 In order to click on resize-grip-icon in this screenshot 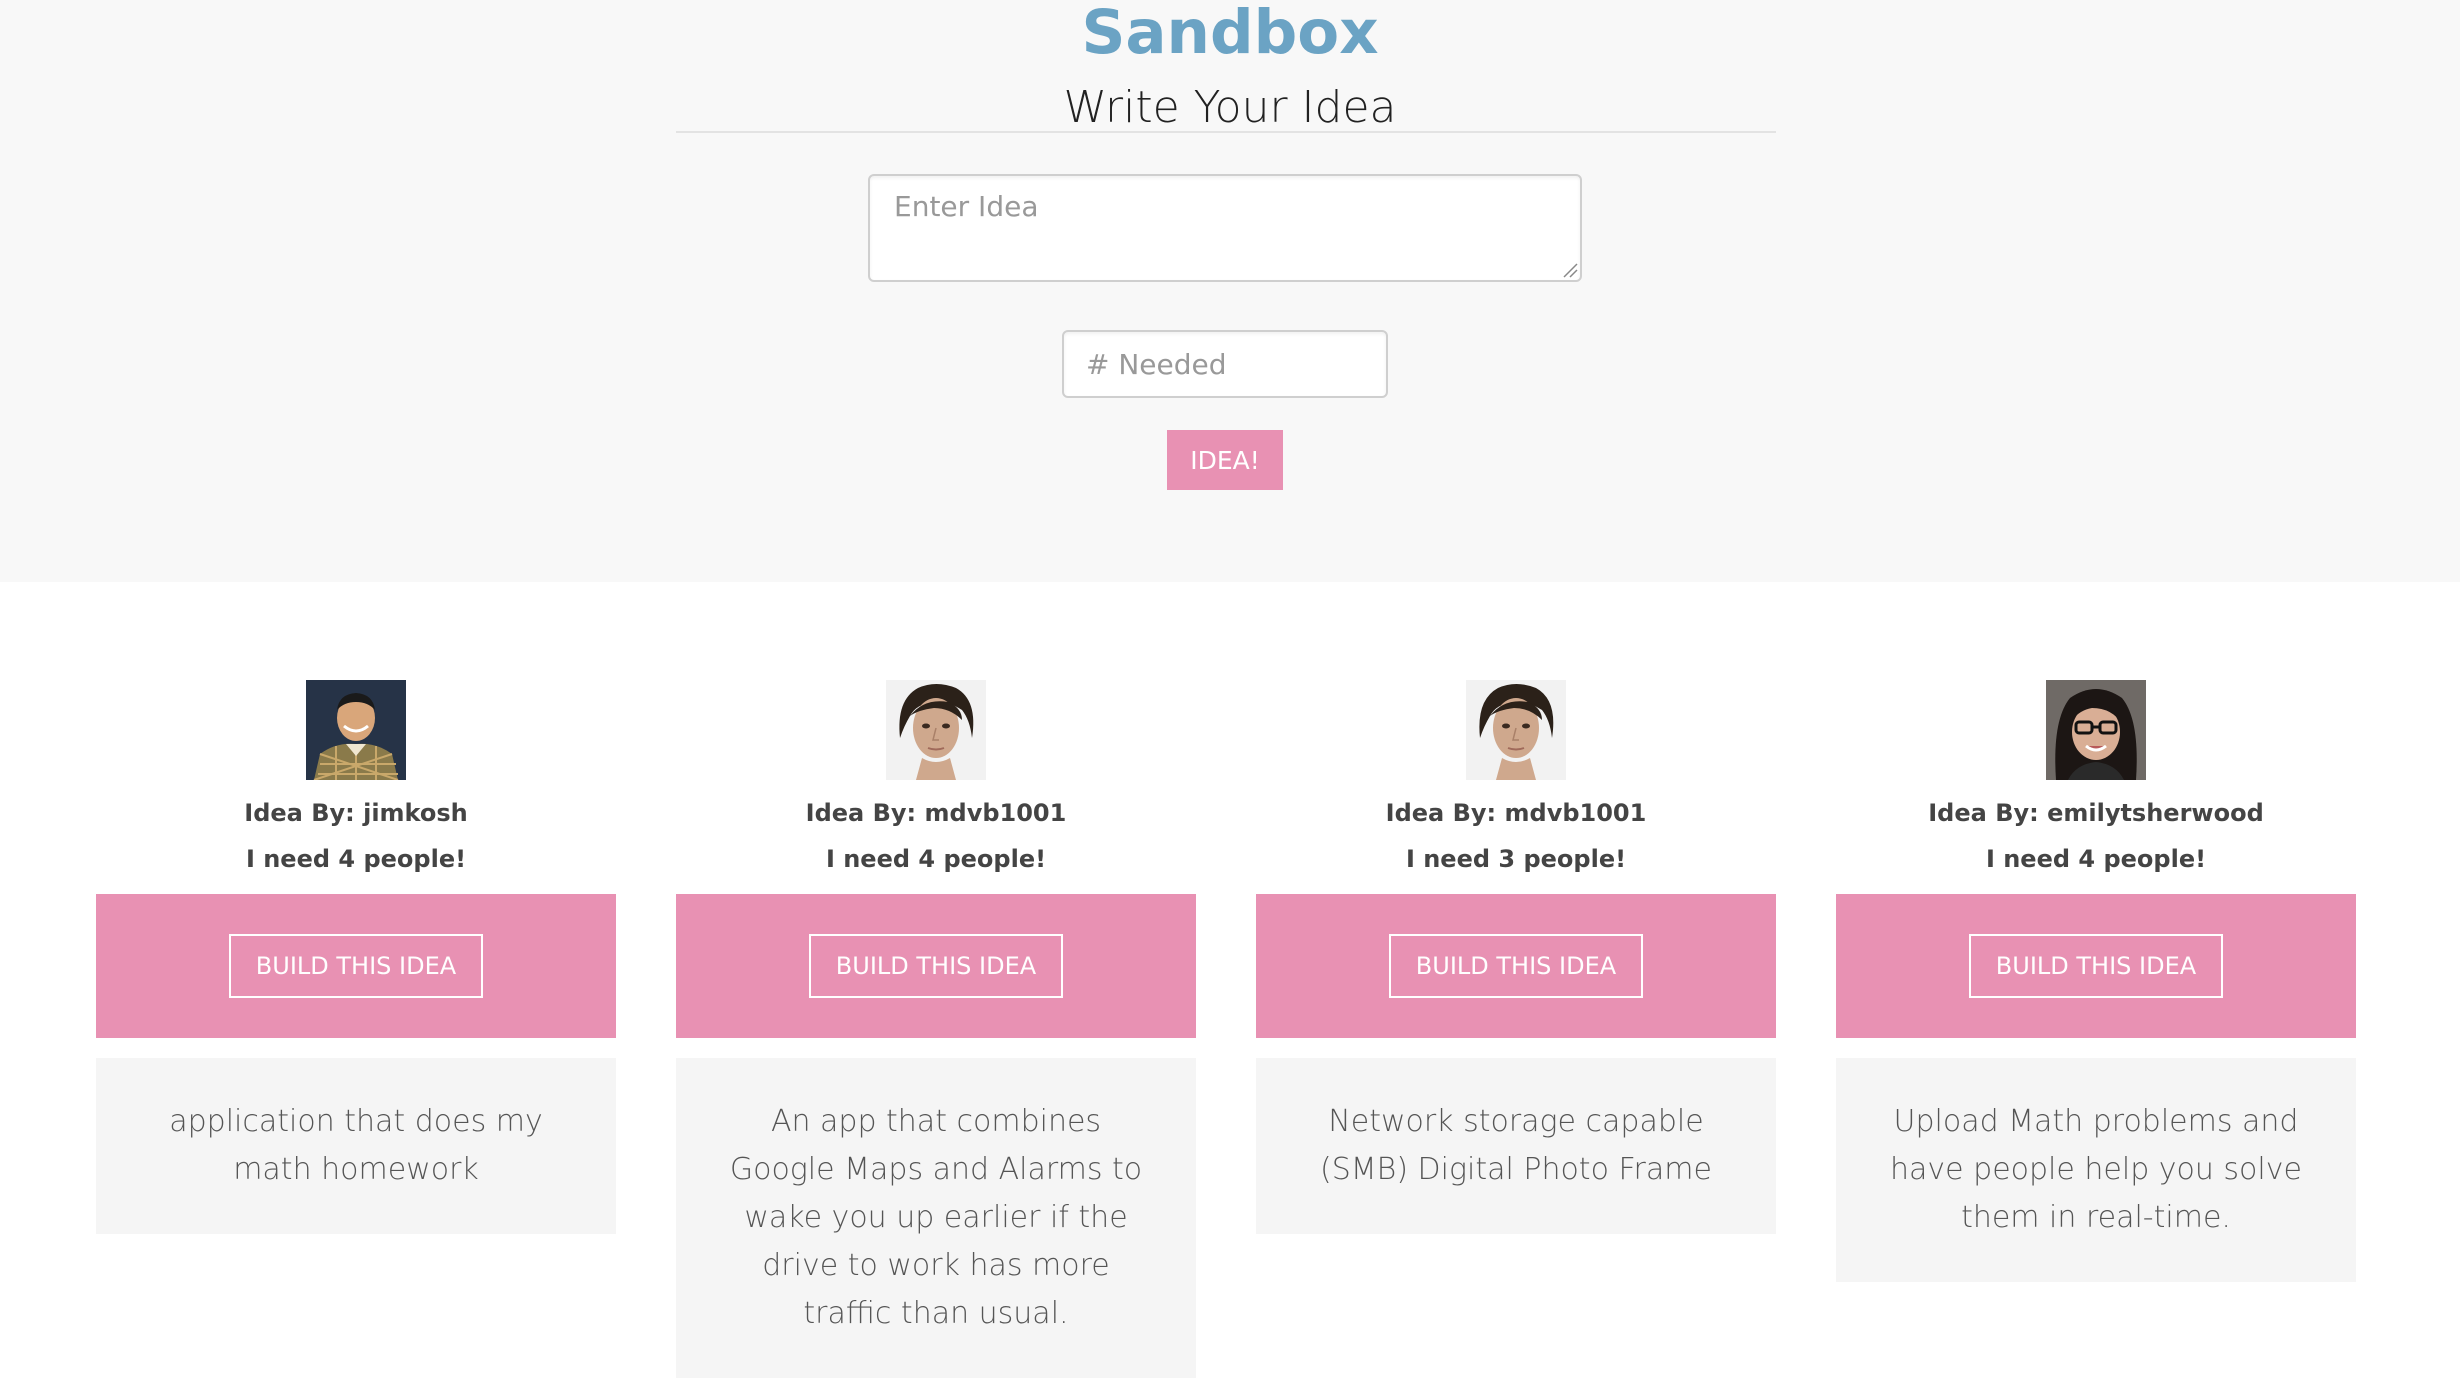, I will do `click(1570, 270)`.